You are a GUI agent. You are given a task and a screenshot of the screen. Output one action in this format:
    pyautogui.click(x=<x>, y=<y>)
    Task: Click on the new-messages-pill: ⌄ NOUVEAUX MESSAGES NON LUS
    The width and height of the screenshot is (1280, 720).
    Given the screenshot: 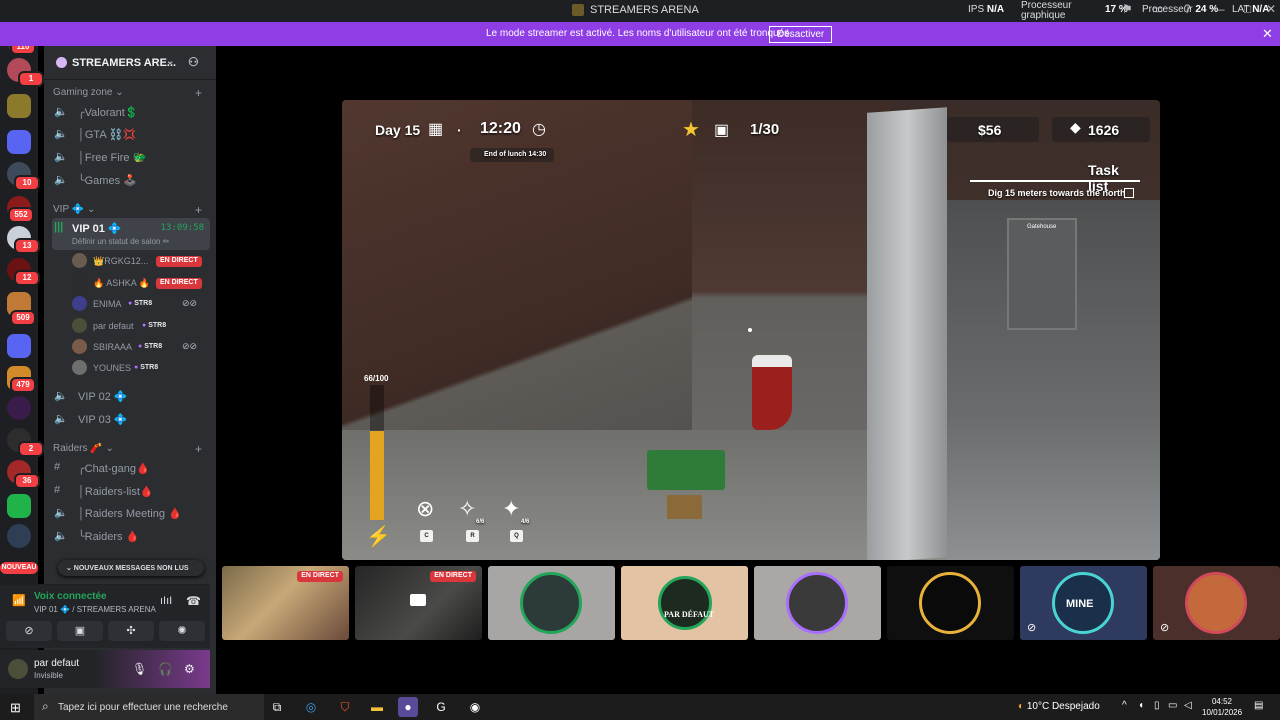 What is the action you would take?
    pyautogui.click(x=131, y=568)
    